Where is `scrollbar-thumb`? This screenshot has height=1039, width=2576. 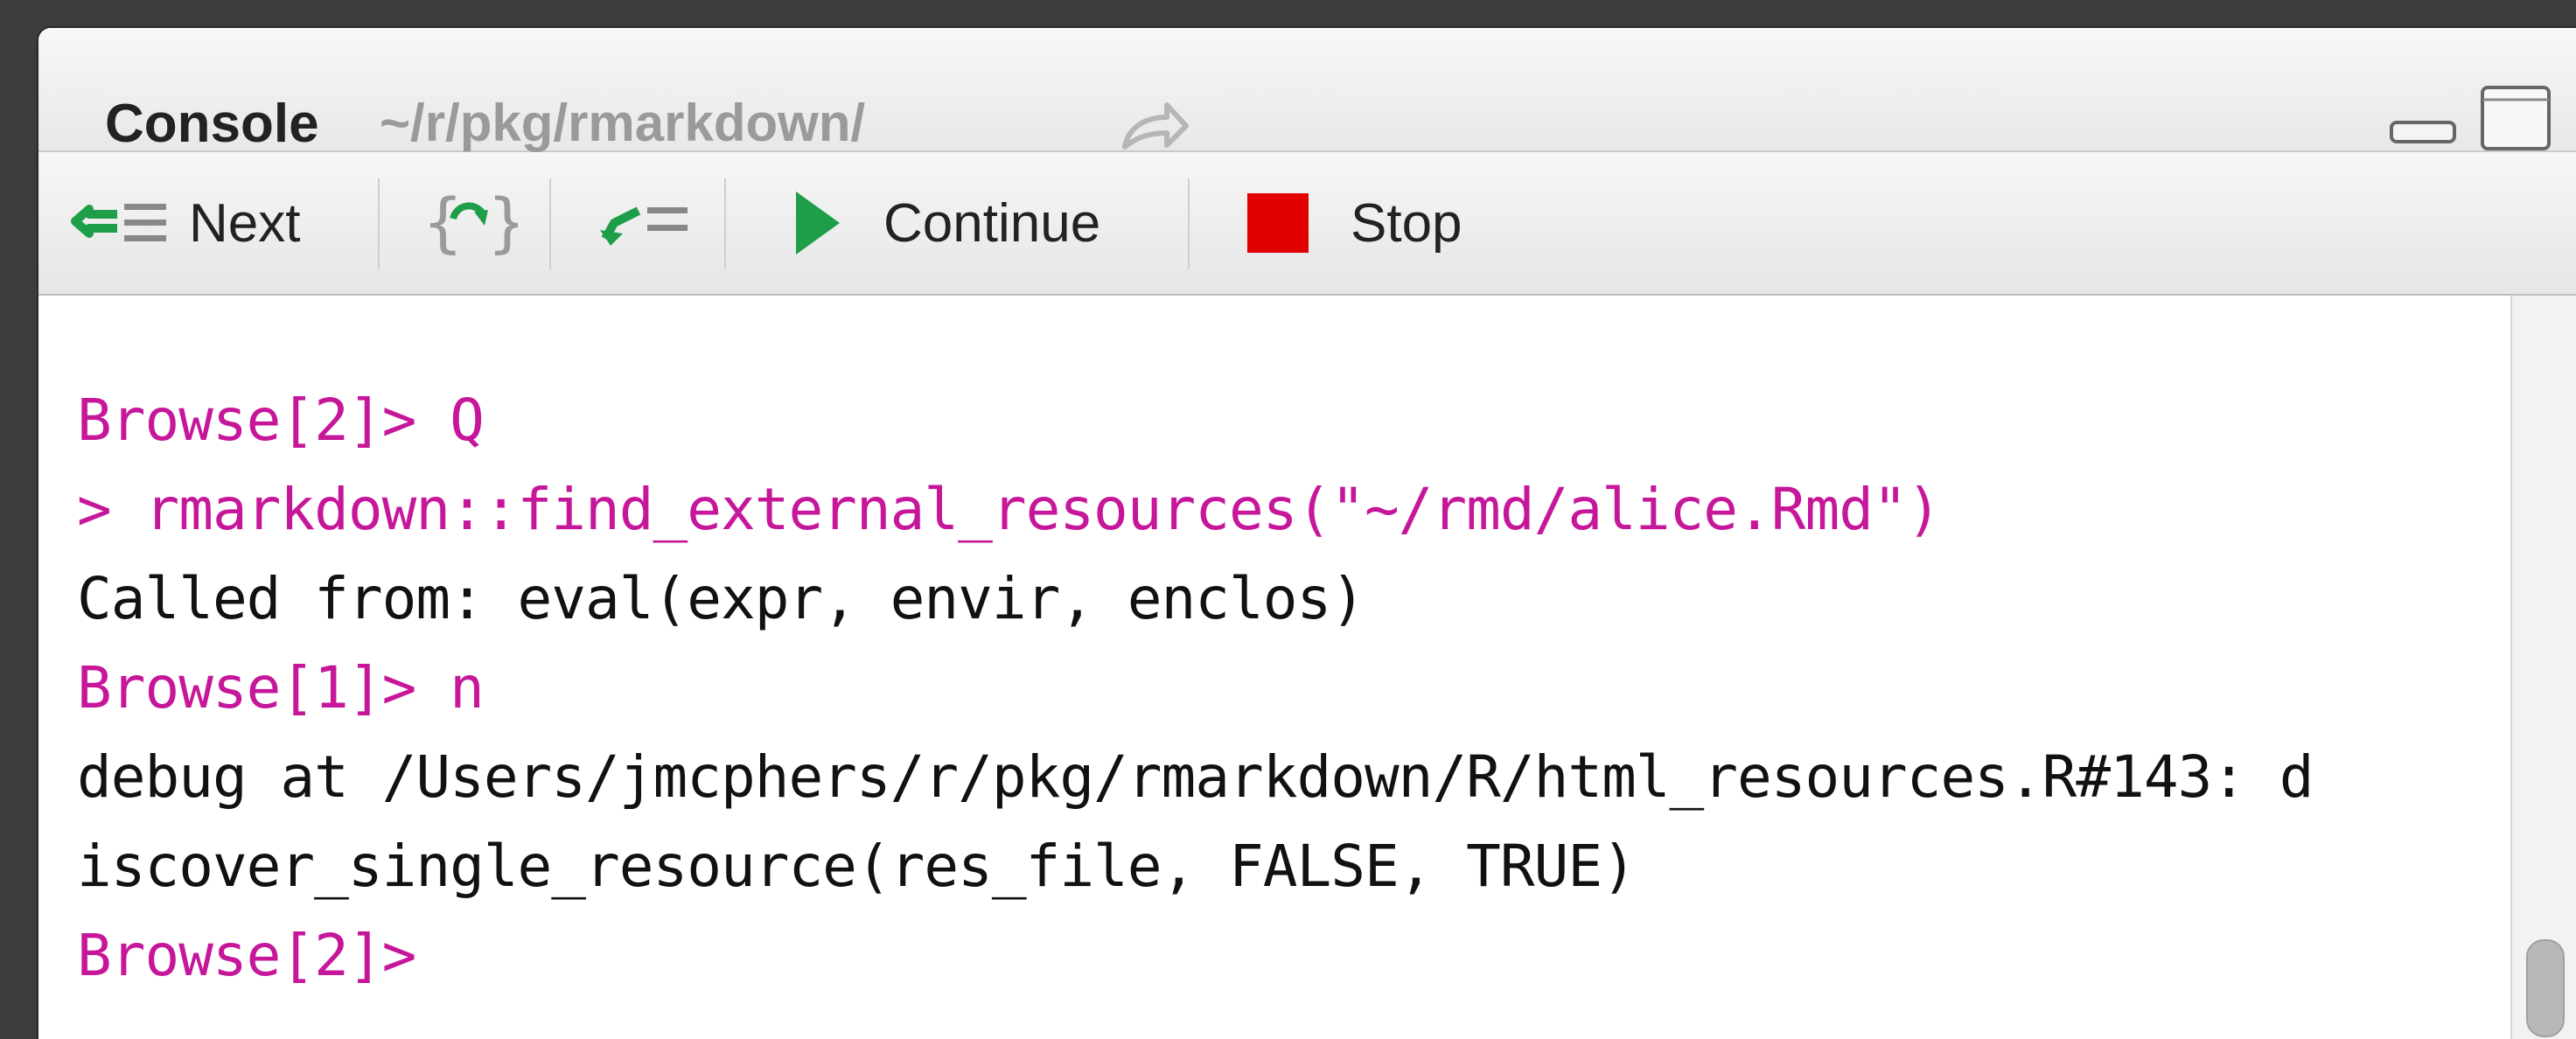
scrollbar-thumb is located at coordinates (2545, 988).